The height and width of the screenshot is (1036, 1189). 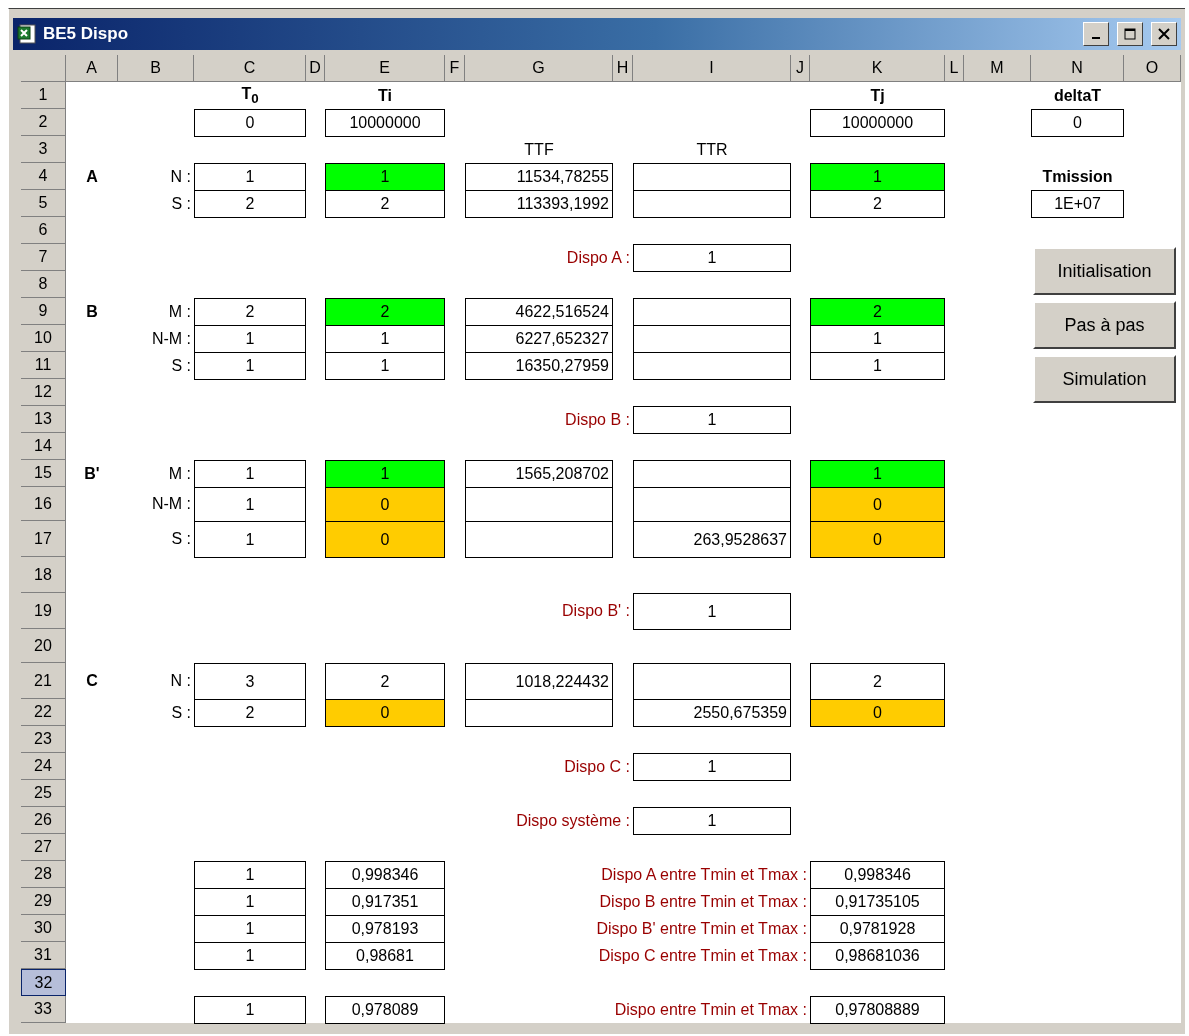 I want to click on row-header: 12, so click(x=43, y=392).